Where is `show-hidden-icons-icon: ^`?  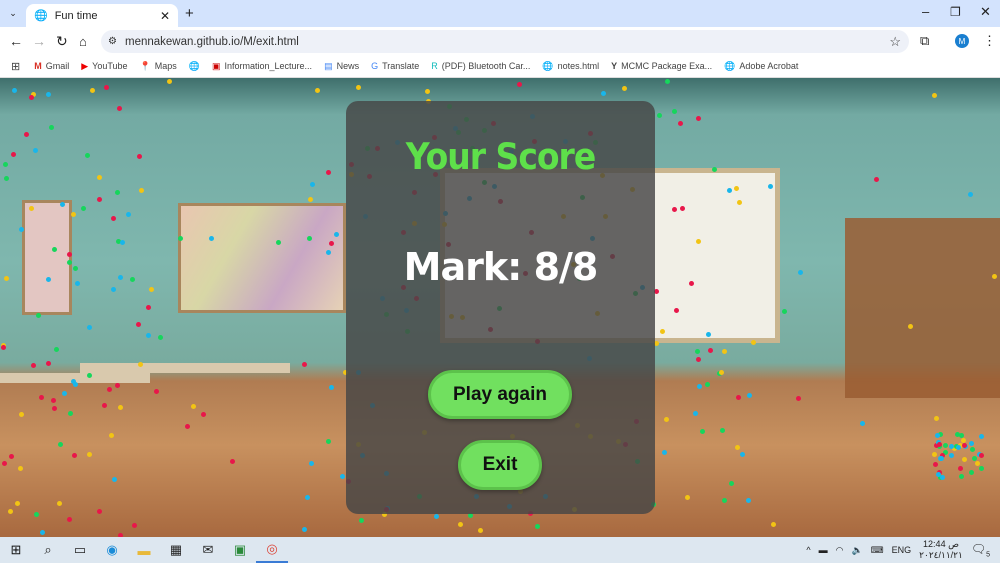 show-hidden-icons-icon: ^ is located at coordinates (808, 550).